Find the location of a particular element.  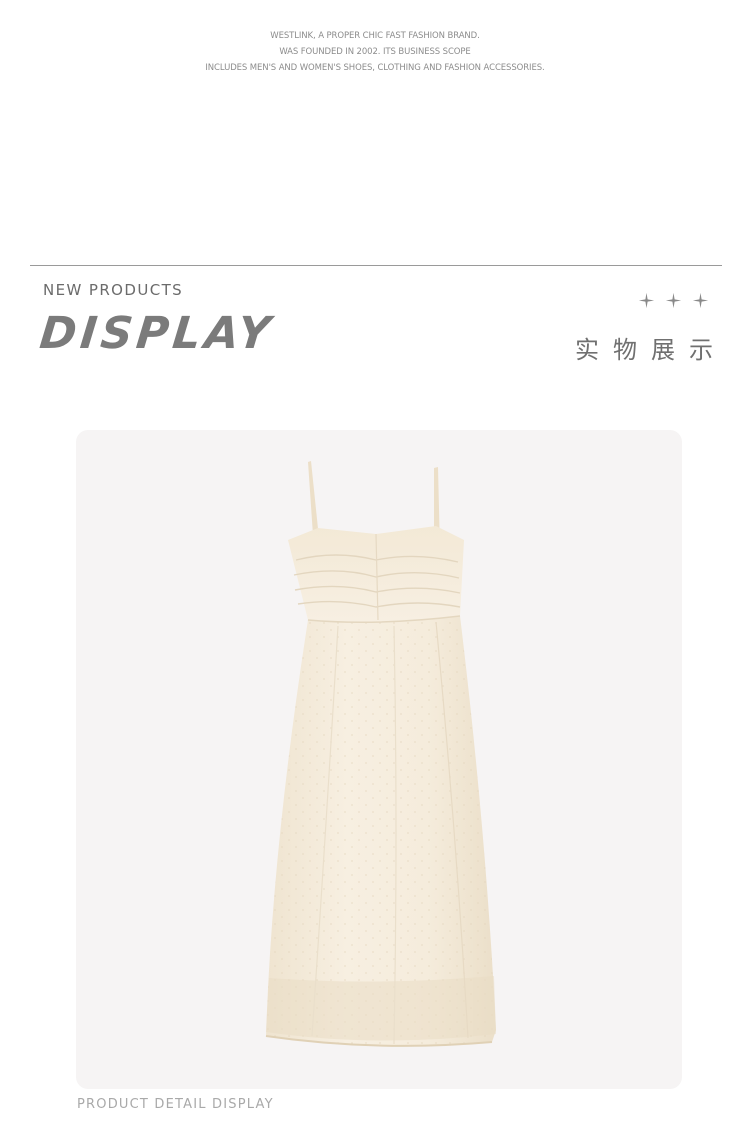

section-kicker: NEW PRODUCTS is located at coordinates (113, 290).